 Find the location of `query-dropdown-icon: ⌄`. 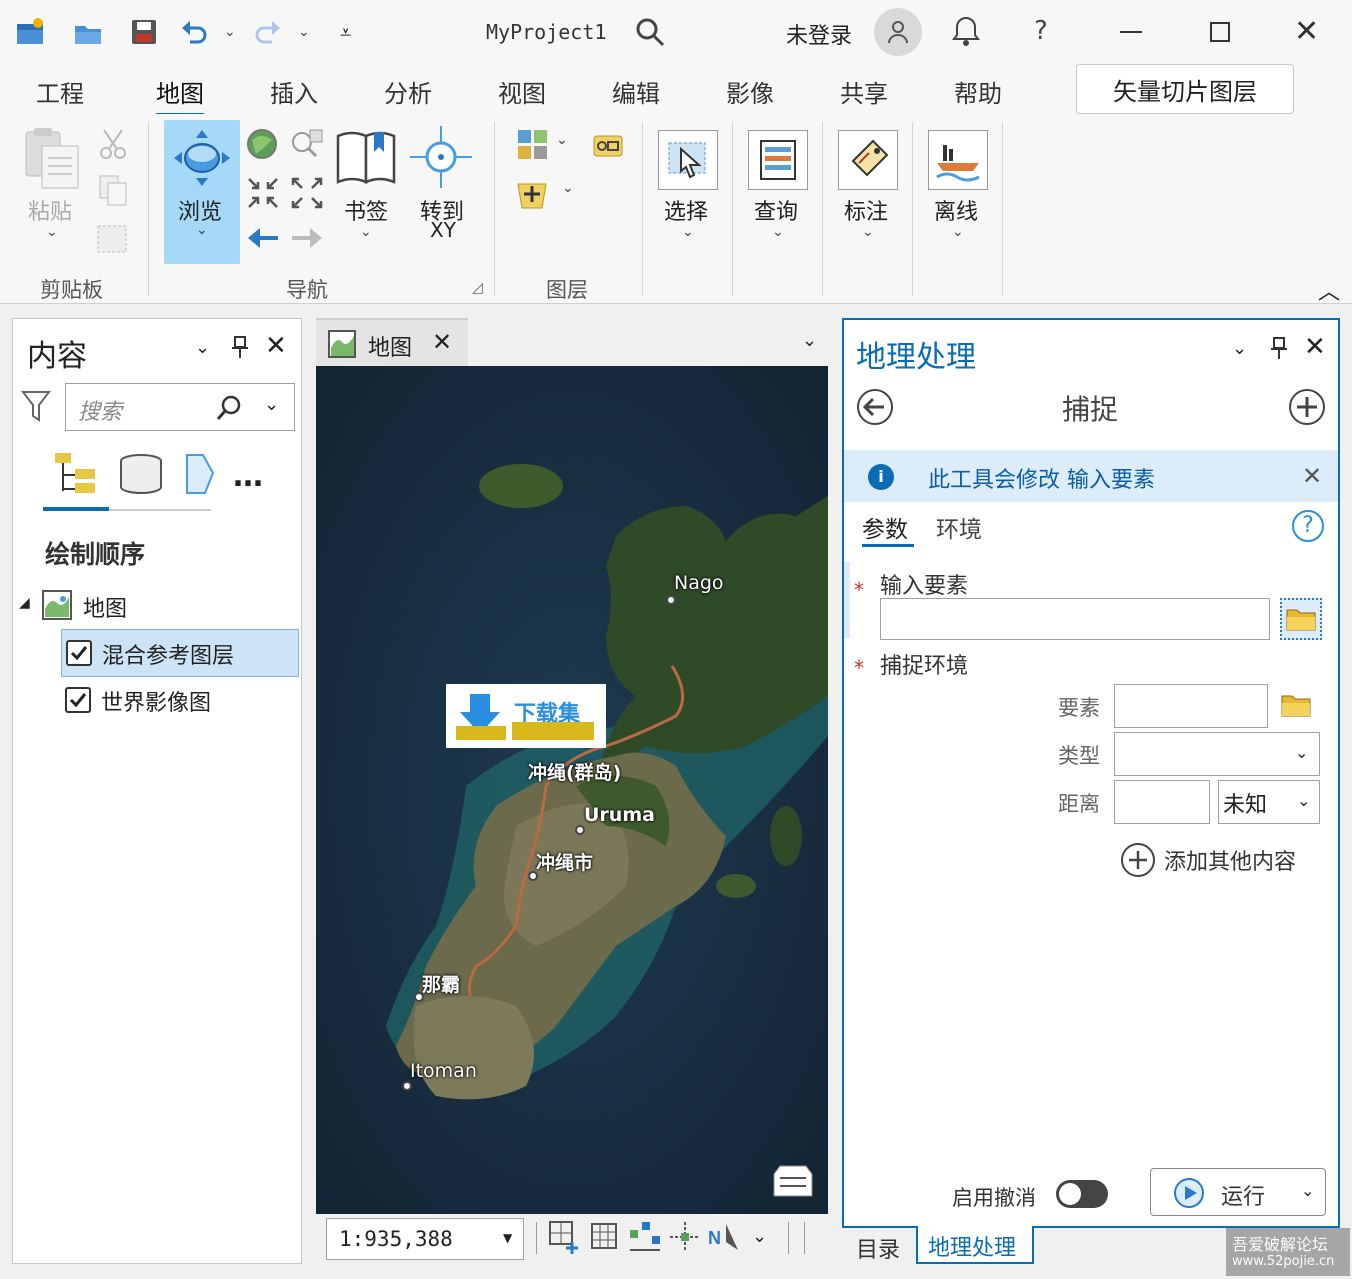

query-dropdown-icon: ⌄ is located at coordinates (778, 232).